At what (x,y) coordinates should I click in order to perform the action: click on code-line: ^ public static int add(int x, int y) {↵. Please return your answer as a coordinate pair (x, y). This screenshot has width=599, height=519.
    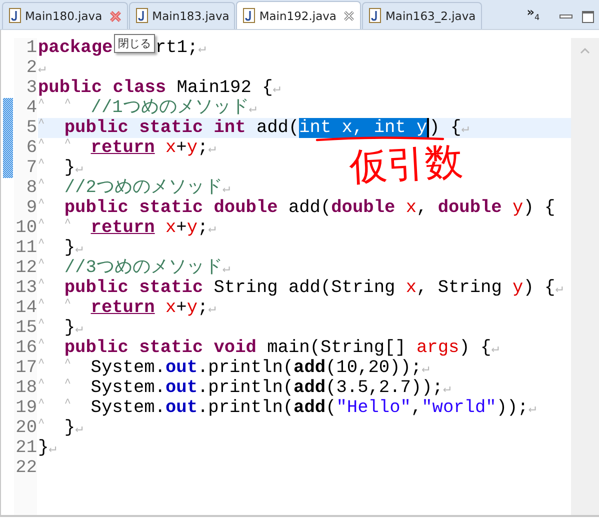
    Looking at the image, I should click on (254, 128).